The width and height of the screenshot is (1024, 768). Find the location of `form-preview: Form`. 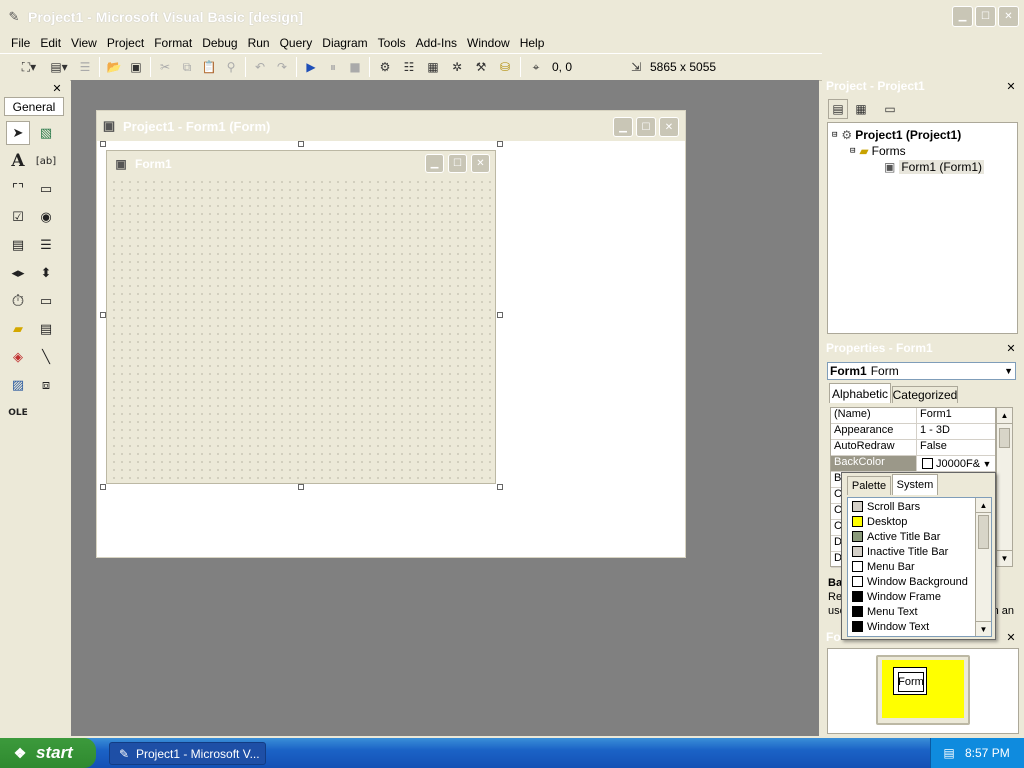

form-preview: Form is located at coordinates (910, 681).